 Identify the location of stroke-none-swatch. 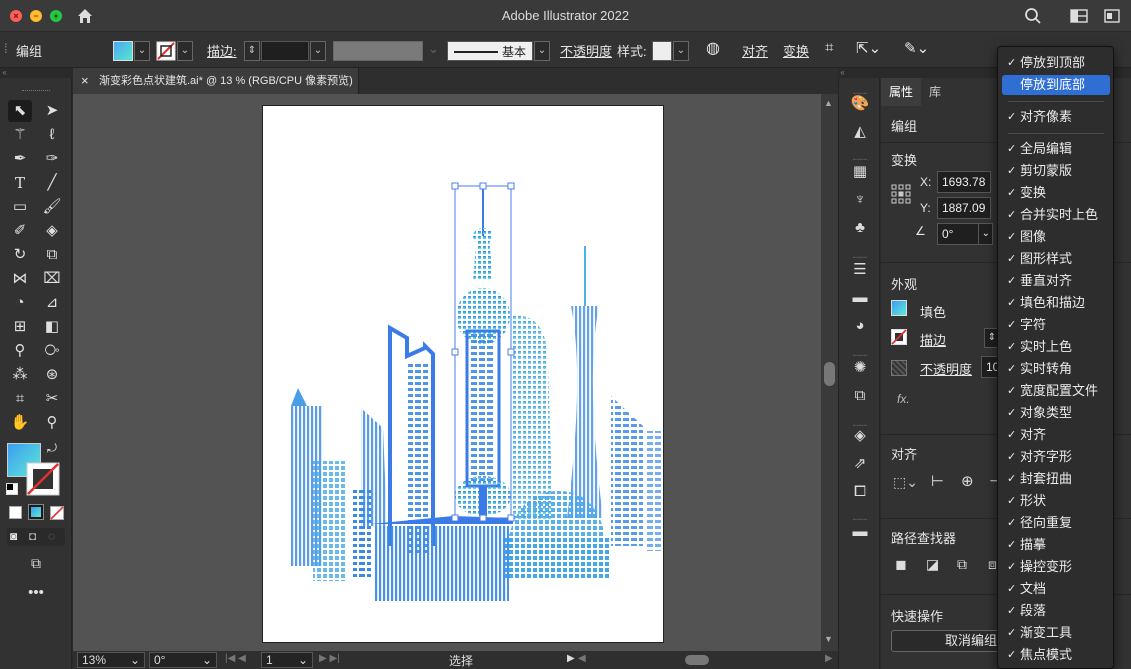
(166, 51).